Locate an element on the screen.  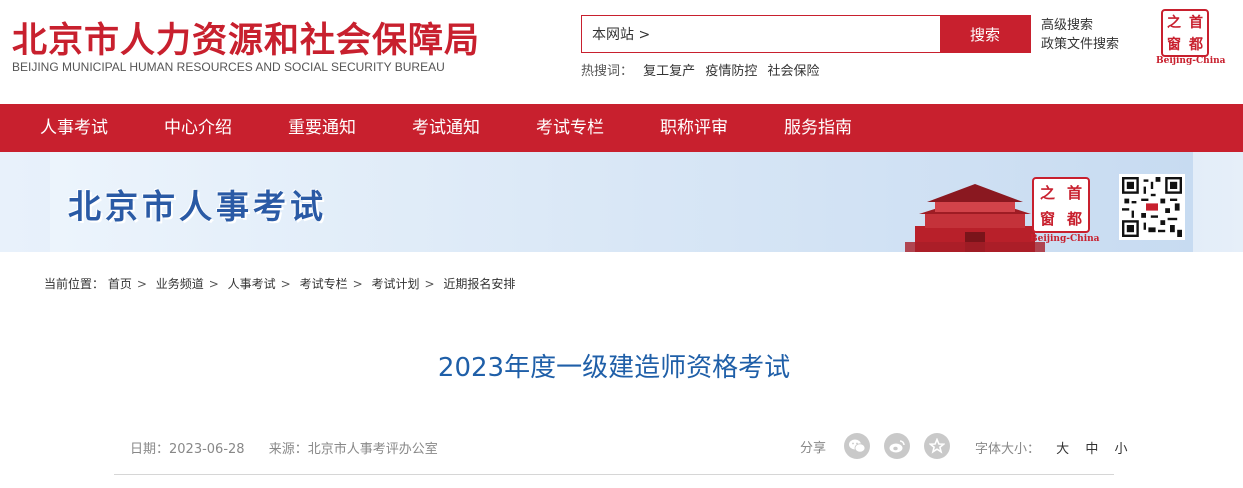
font-size-small-button: 小 is located at coordinates (1120, 449).